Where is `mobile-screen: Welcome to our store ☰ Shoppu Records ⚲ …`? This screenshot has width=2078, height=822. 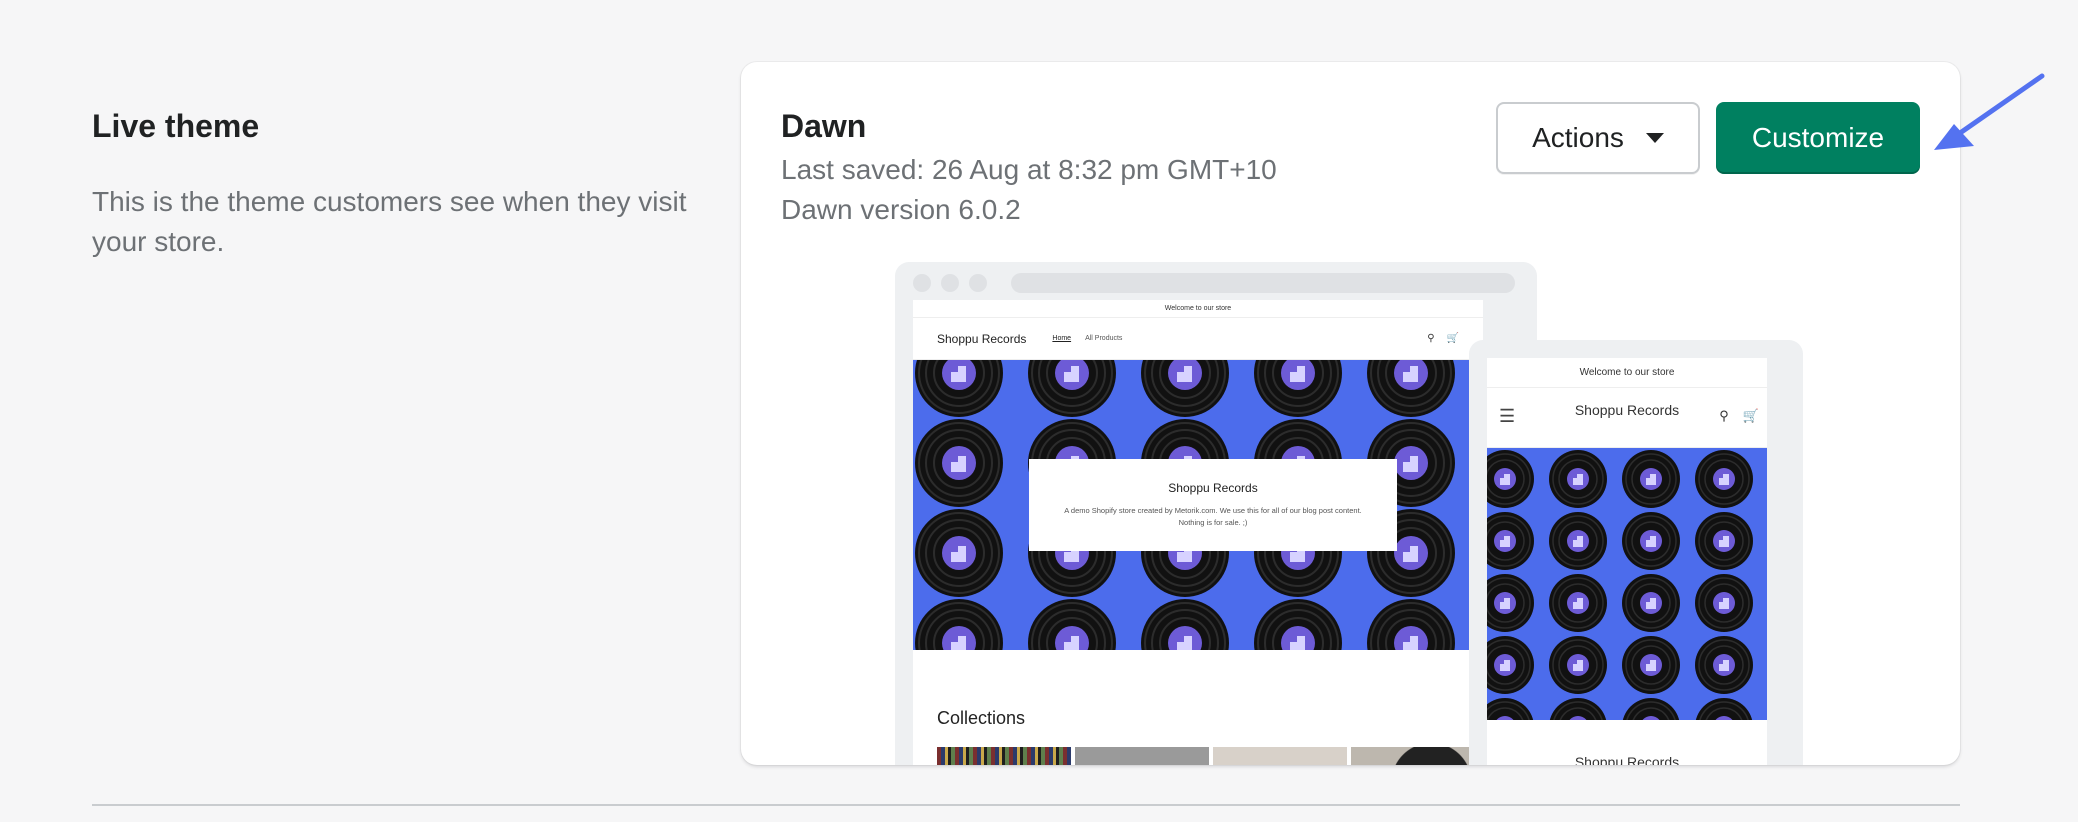
mobile-screen: Welcome to our store ☰ Shoppu Records ⚲ … is located at coordinates (1627, 561).